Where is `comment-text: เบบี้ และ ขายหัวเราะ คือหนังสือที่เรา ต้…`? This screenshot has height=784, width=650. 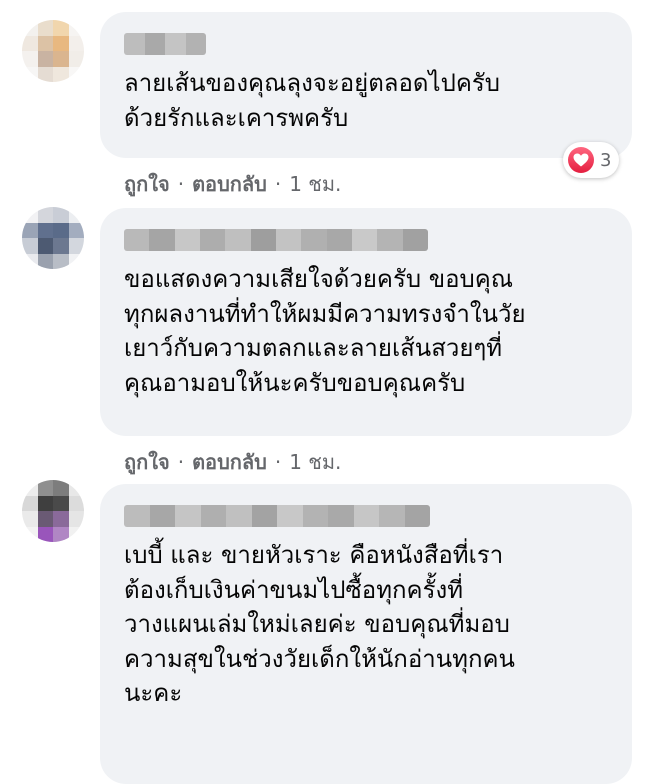 comment-text: เบบี้ และ ขายหัวเราะ คือหนังสือที่เรา ต้… is located at coordinates (319, 624).